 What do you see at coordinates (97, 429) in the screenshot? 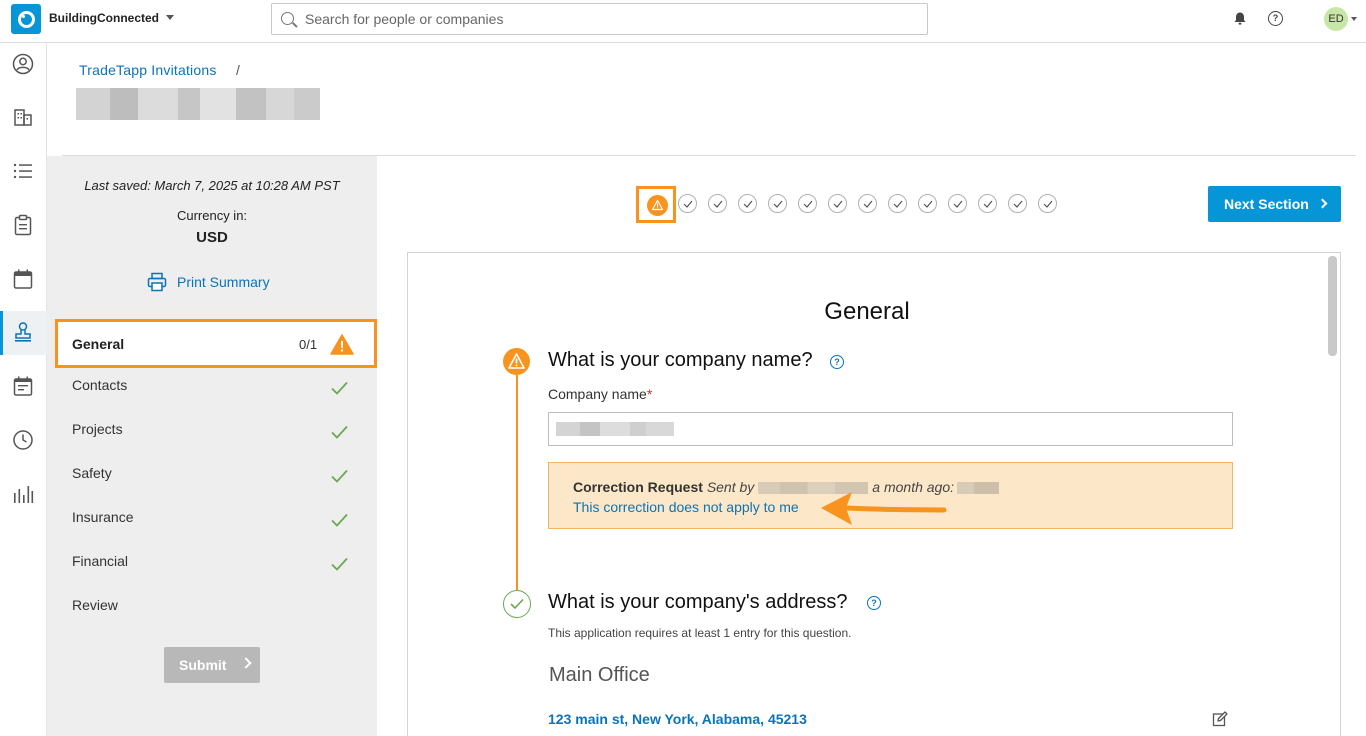
I see `sidebar-item-projects: Projects` at bounding box center [97, 429].